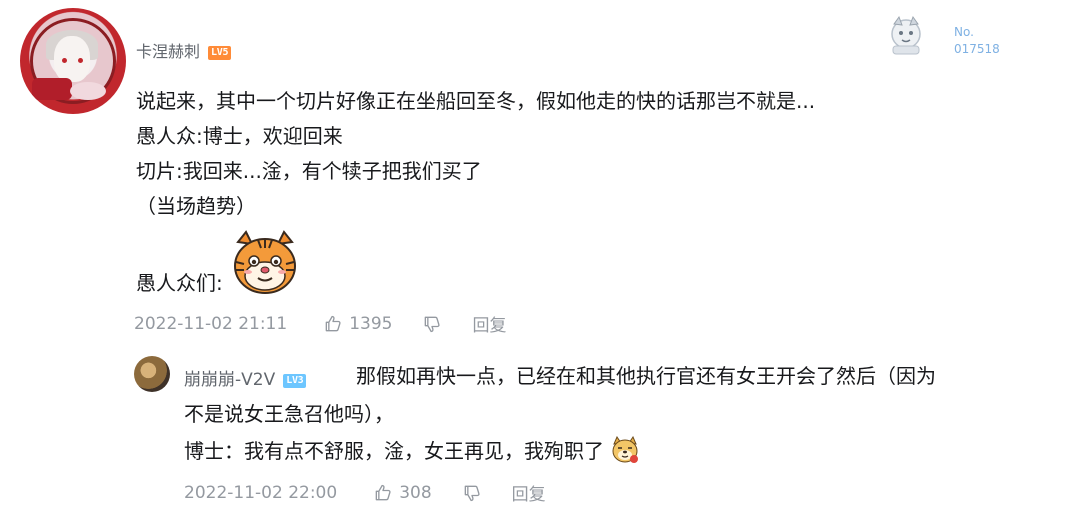 Image resolution: width=1080 pixels, height=526 pixels. What do you see at coordinates (415, 492) in the screenshot?
I see `like-count: 308` at bounding box center [415, 492].